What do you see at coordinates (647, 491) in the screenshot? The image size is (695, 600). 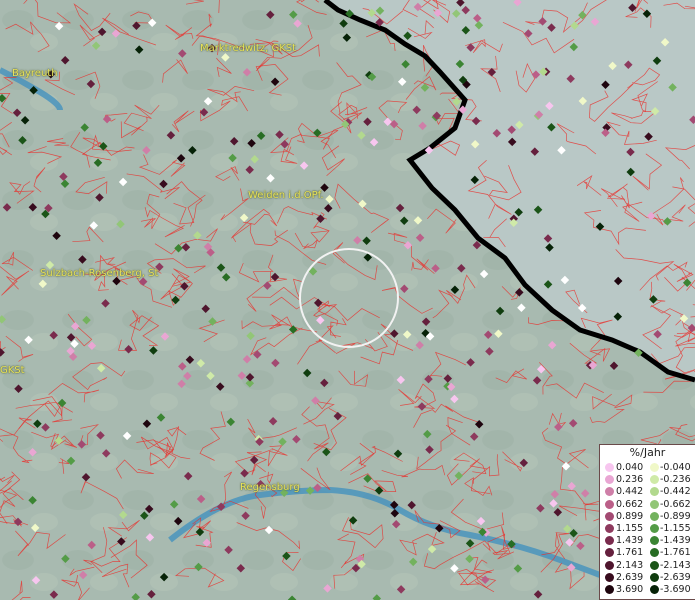 I see `legend-row: 0.442 -0.442` at bounding box center [647, 491].